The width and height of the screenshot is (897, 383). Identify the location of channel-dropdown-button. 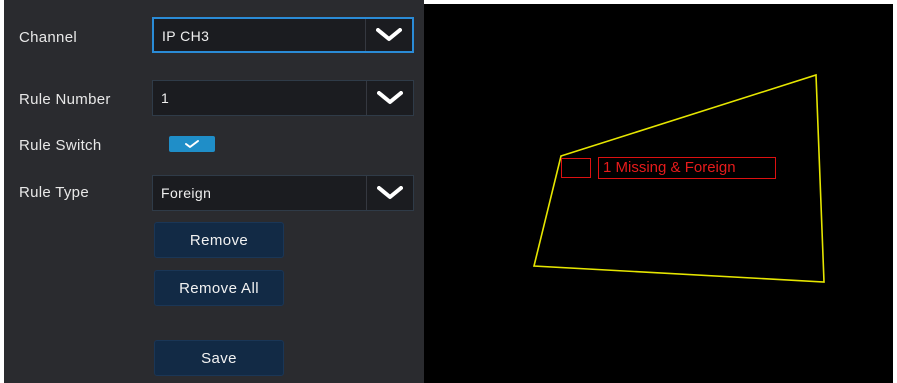
(388, 35).